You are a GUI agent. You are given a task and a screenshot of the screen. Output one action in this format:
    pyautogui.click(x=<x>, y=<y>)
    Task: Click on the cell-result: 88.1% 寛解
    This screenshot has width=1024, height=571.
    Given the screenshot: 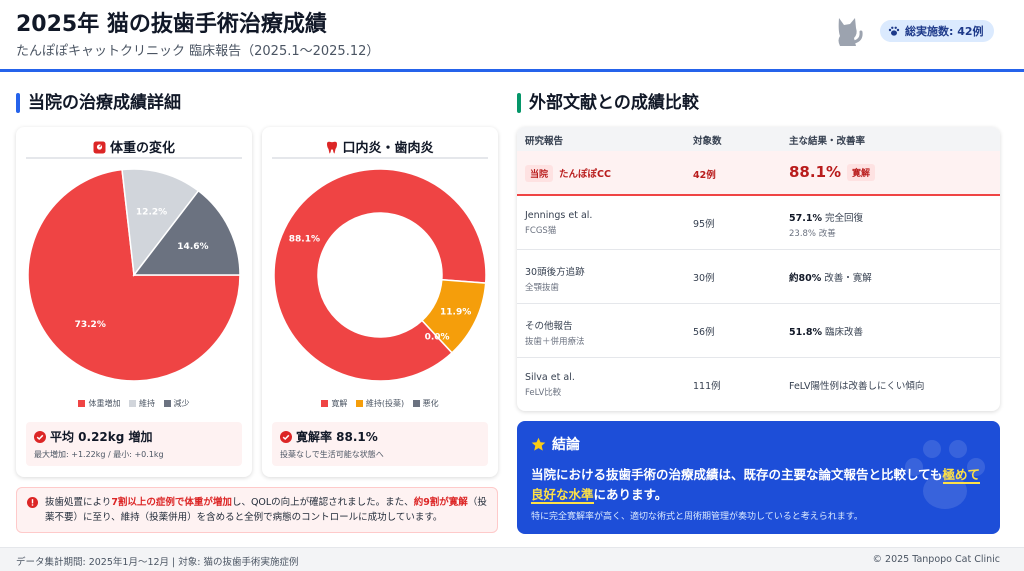 What is the action you would take?
    pyautogui.click(x=832, y=172)
    